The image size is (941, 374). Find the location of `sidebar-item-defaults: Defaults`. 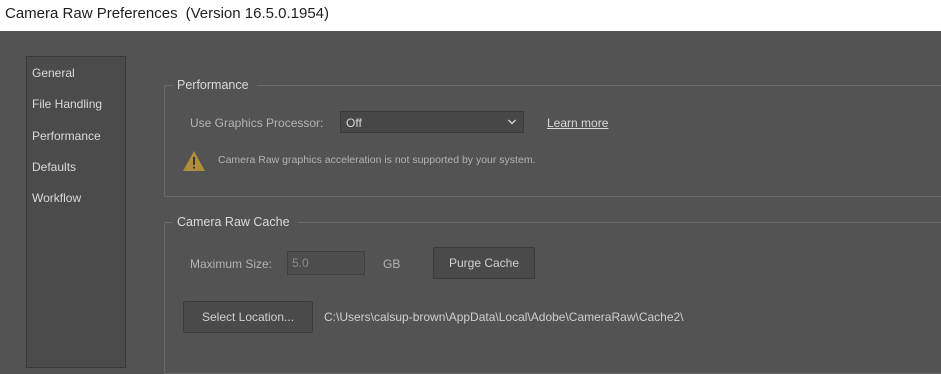

sidebar-item-defaults: Defaults is located at coordinates (54, 167).